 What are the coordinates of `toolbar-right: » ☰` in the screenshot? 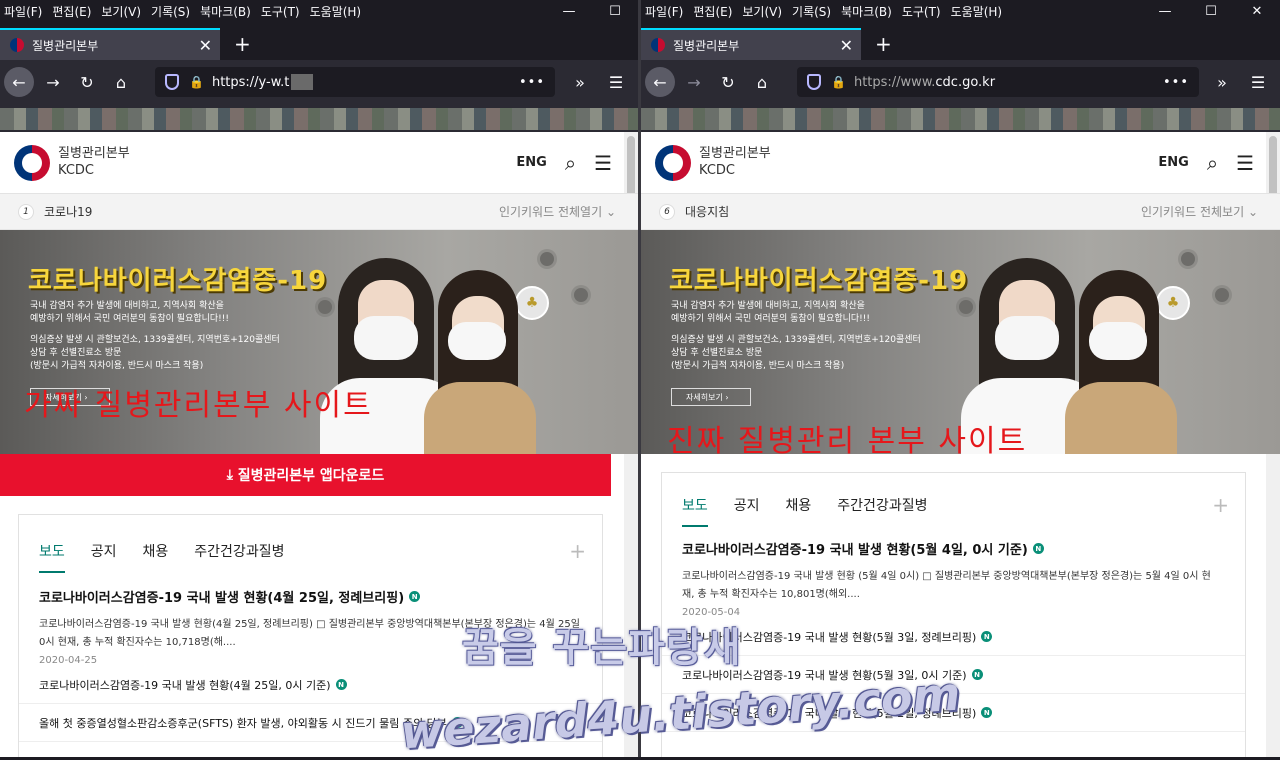 It's located at (598, 82).